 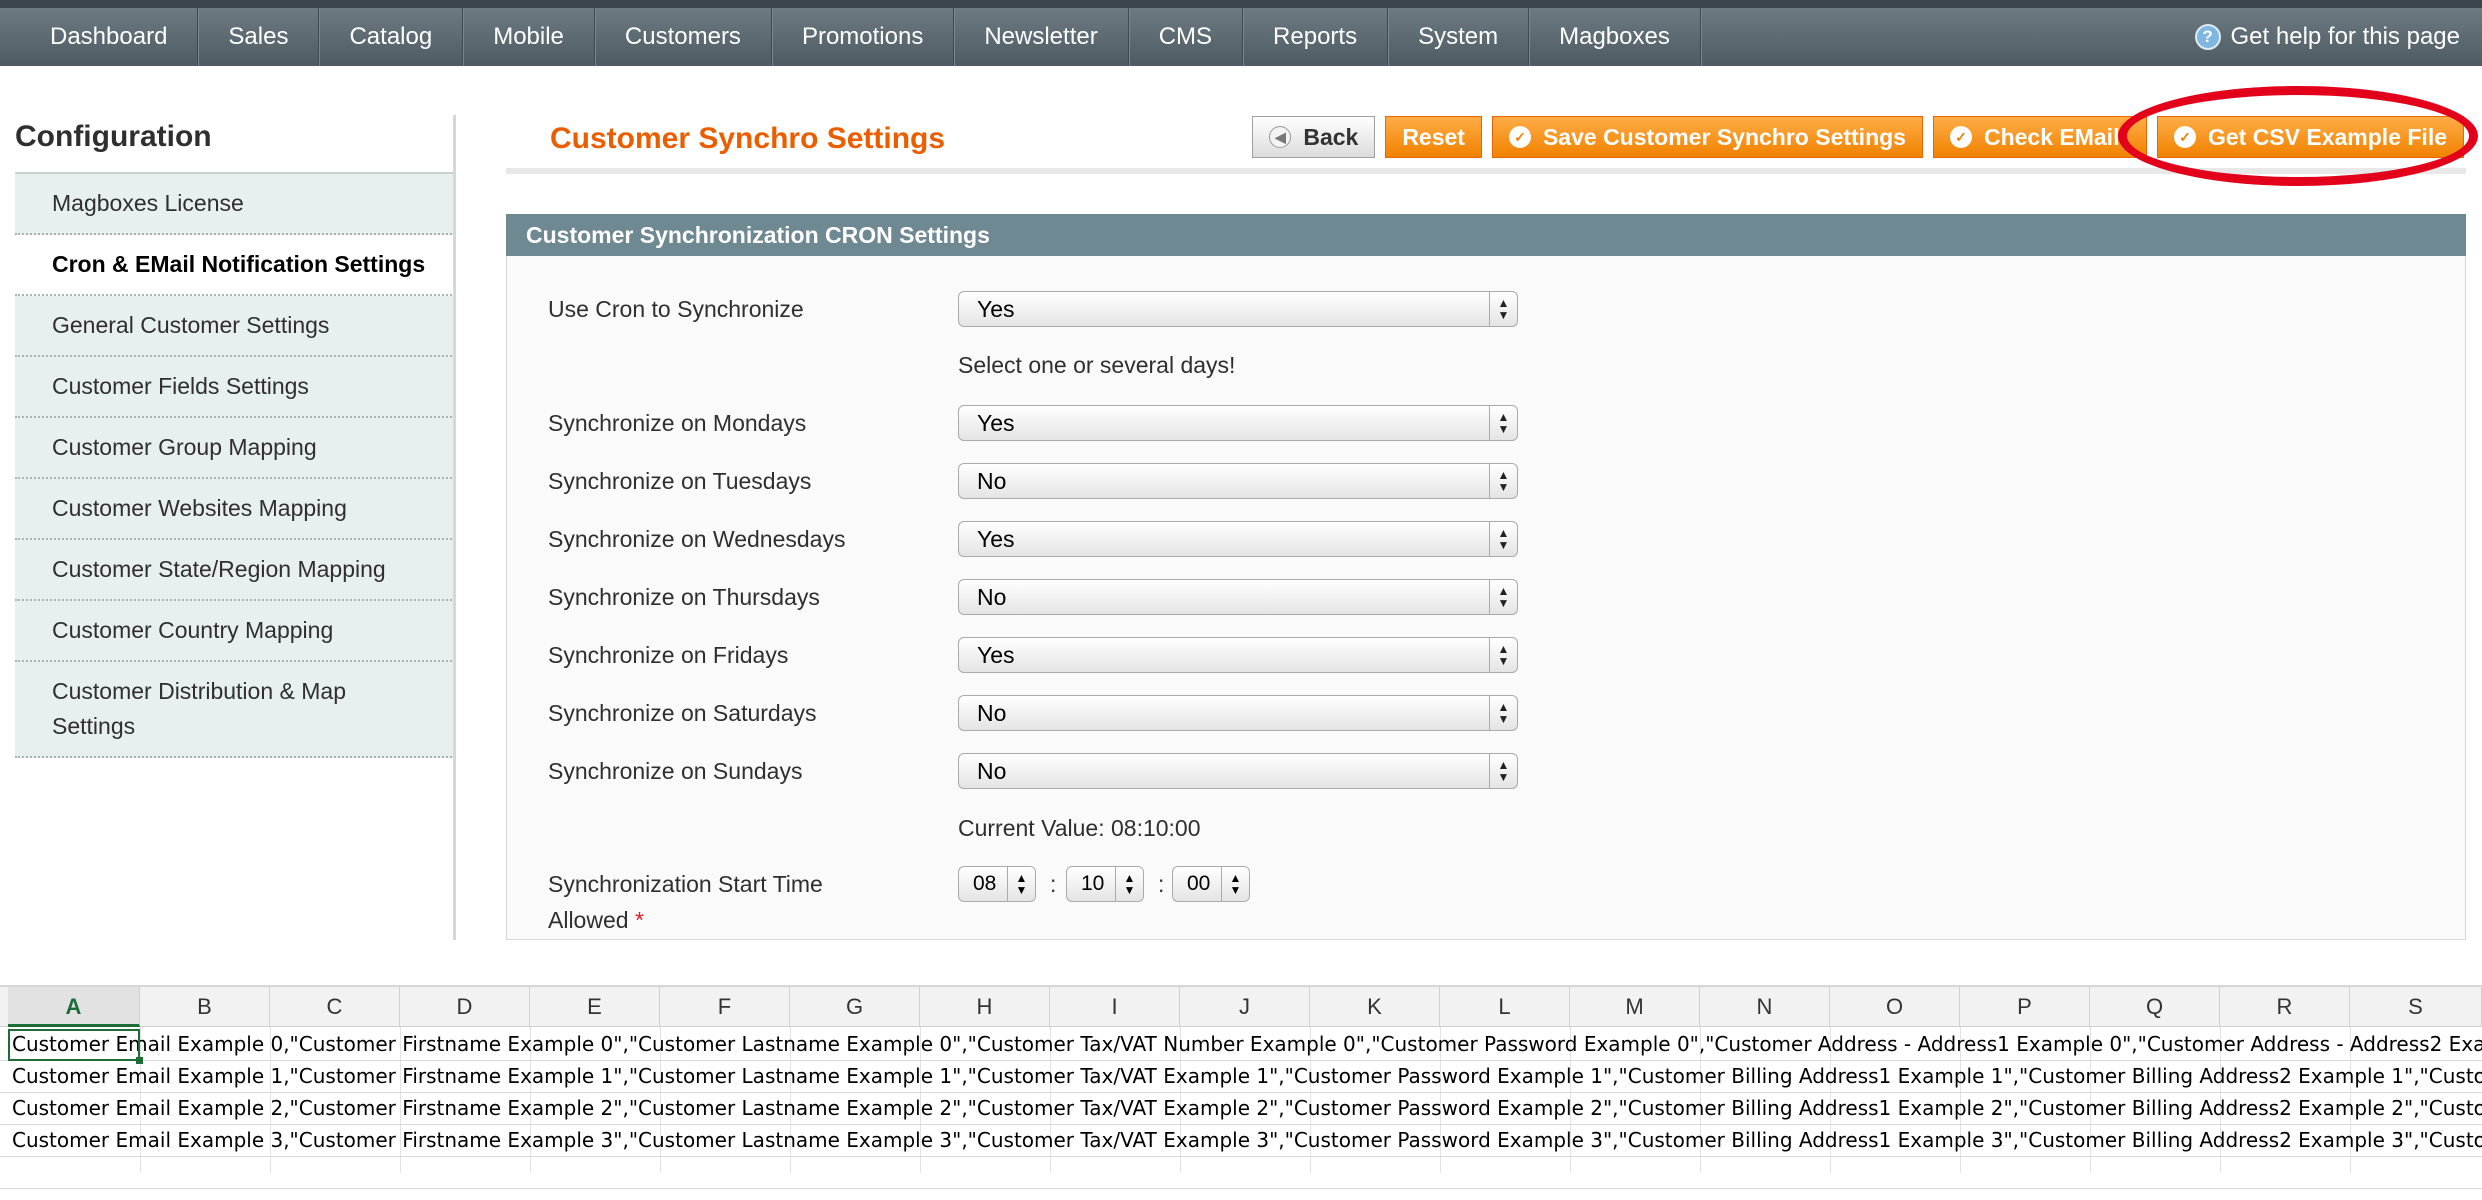 I want to click on nav-system: System, so click(x=1459, y=37).